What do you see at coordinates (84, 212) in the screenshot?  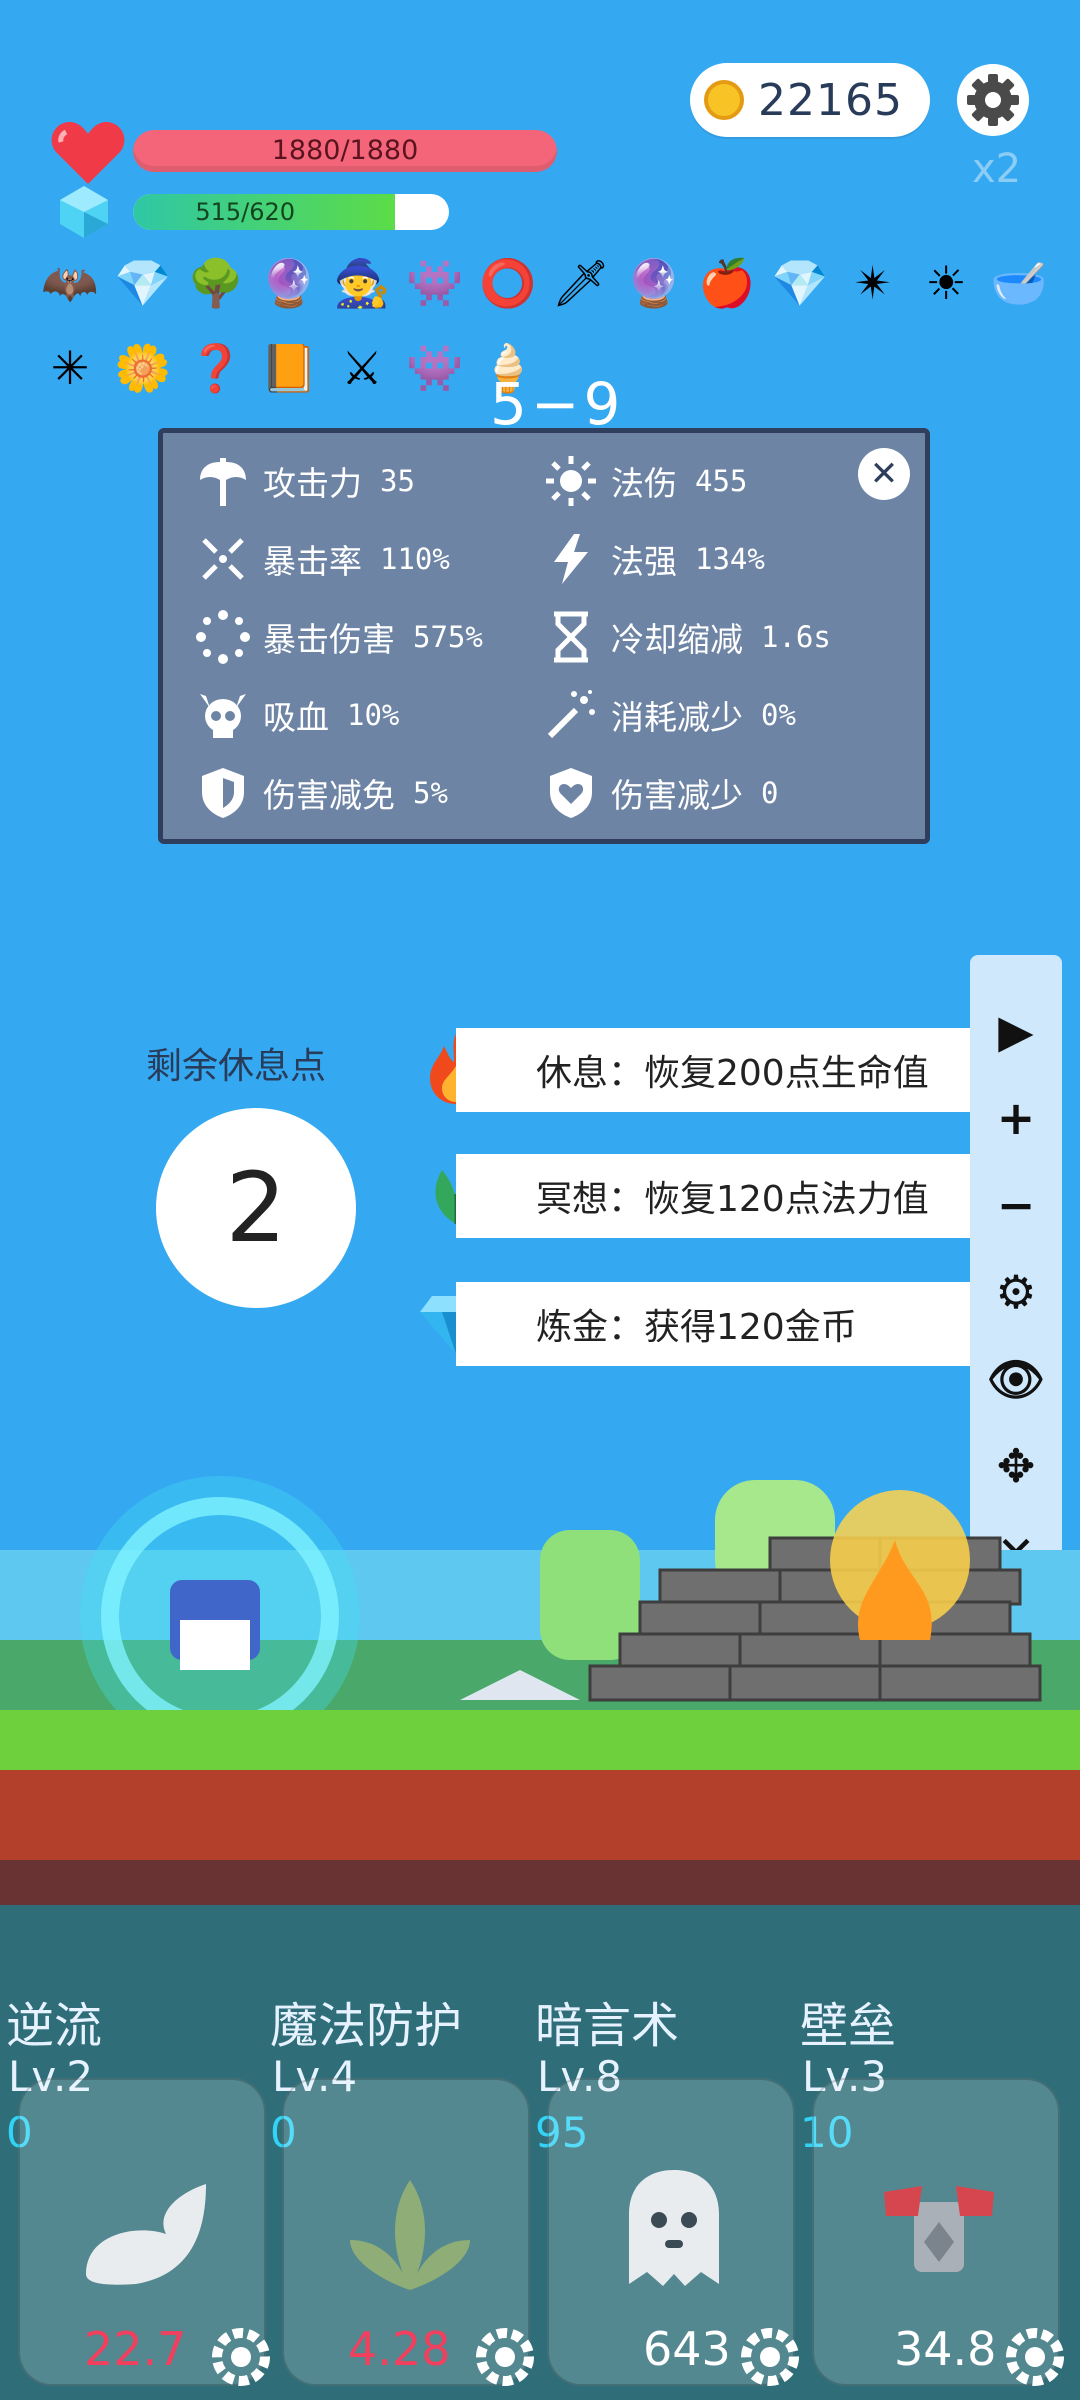 I see `mana-gem-icon` at bounding box center [84, 212].